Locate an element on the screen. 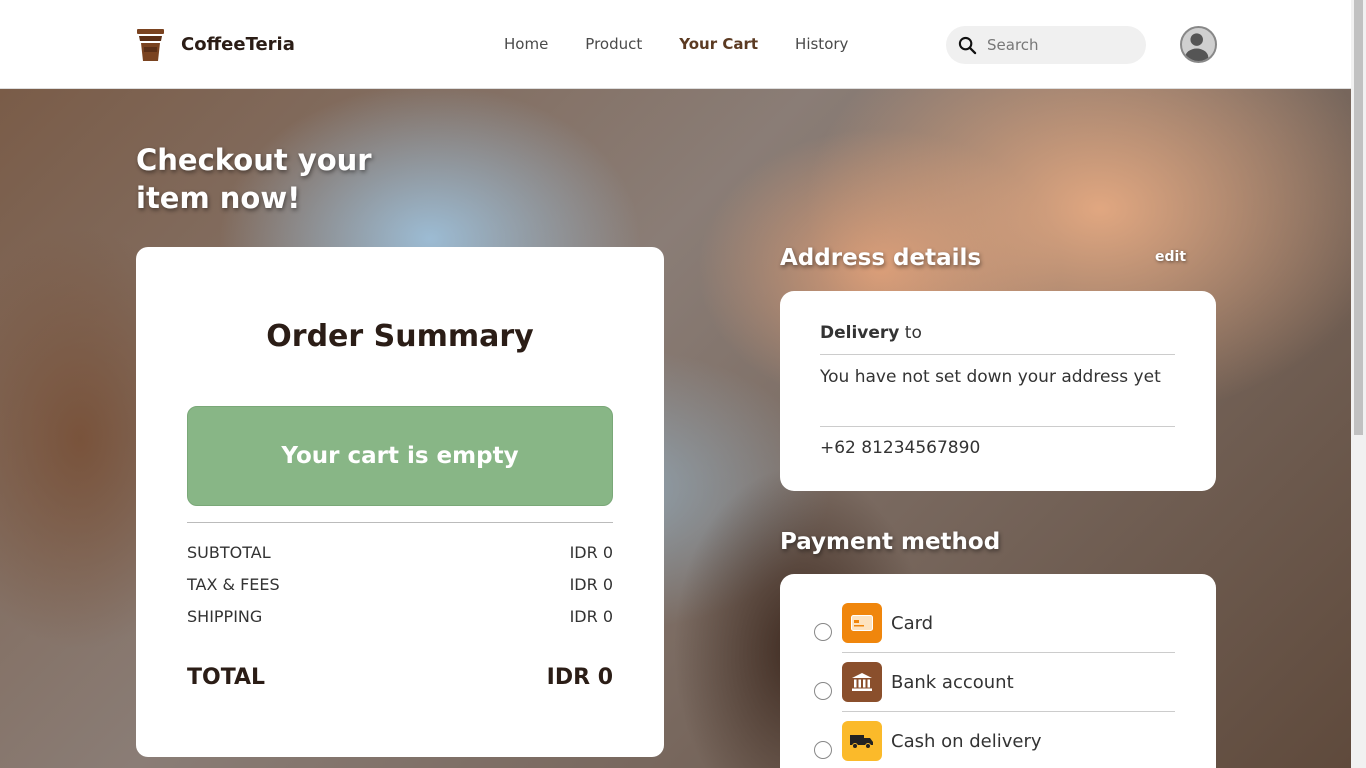 The width and height of the screenshot is (1366, 768). order-summary-title: Order Summary is located at coordinates (400, 336).